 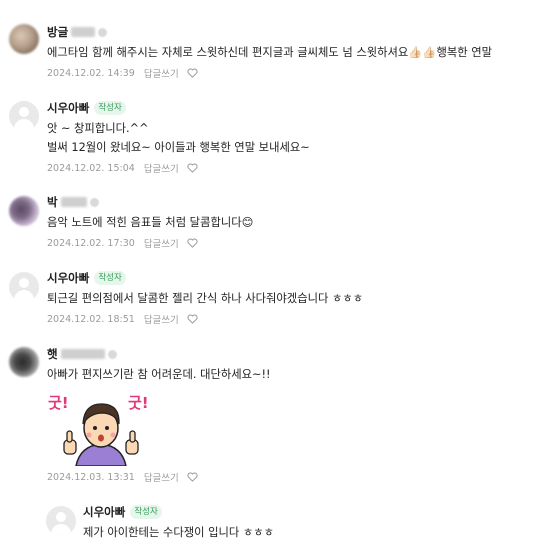 I want to click on comment-date: 2024.12.02. 17:30, so click(x=91, y=243).